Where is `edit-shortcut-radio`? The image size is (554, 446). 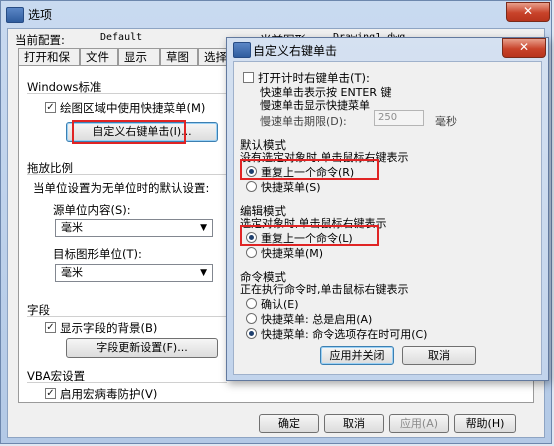 edit-shortcut-radio is located at coordinates (251, 252).